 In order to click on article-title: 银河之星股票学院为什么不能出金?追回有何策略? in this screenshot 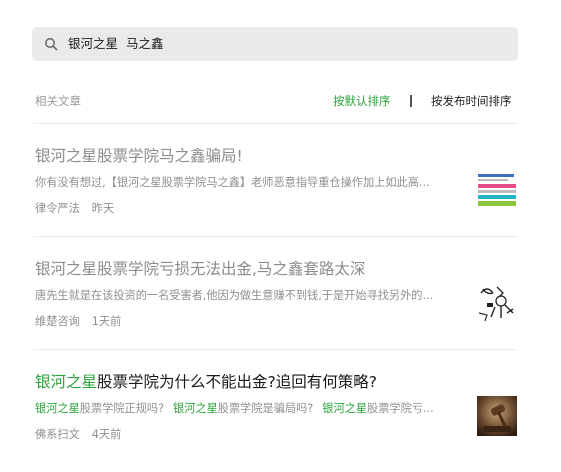, I will do `click(206, 382)`.